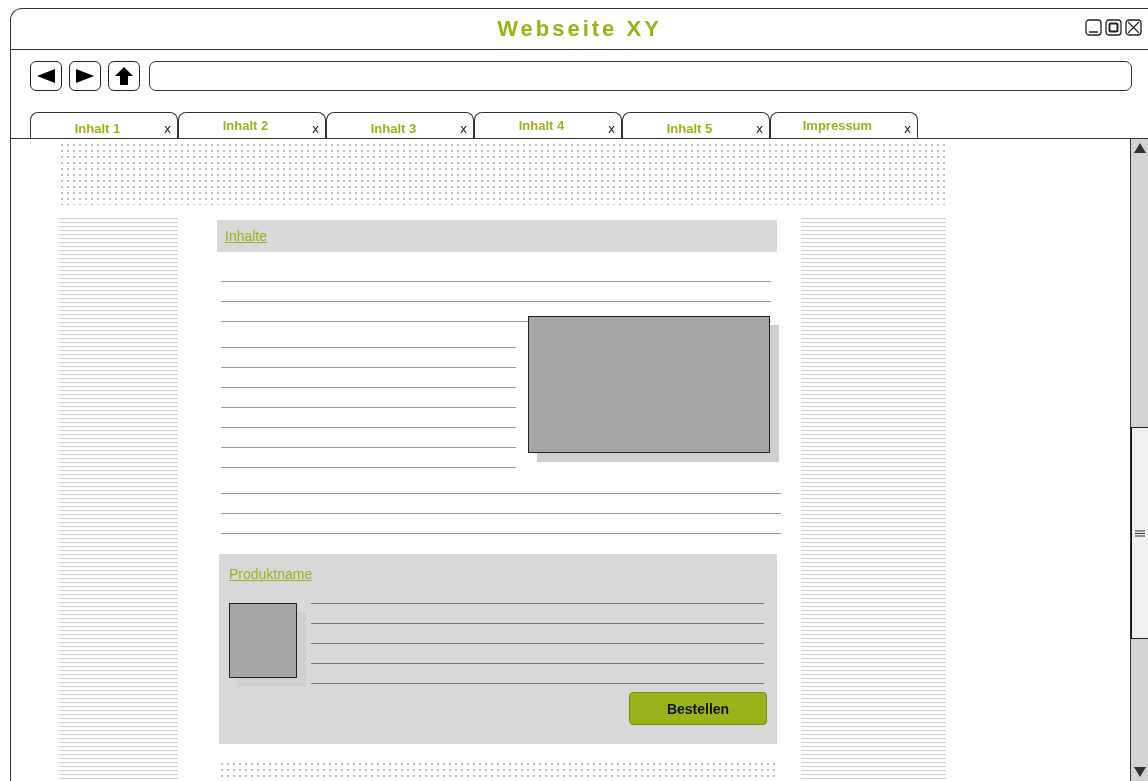  I want to click on home-button, so click(124, 76).